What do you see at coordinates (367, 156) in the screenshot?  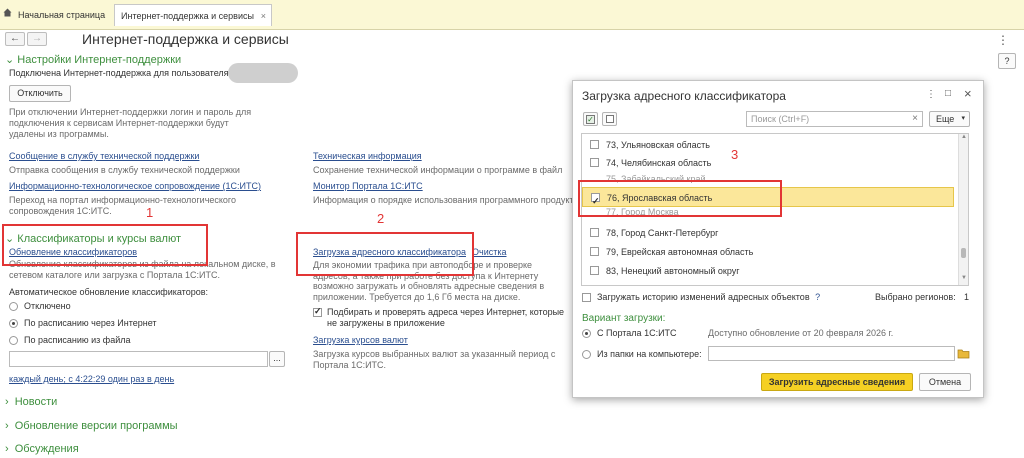 I see `tech-info-link: Техническая информация` at bounding box center [367, 156].